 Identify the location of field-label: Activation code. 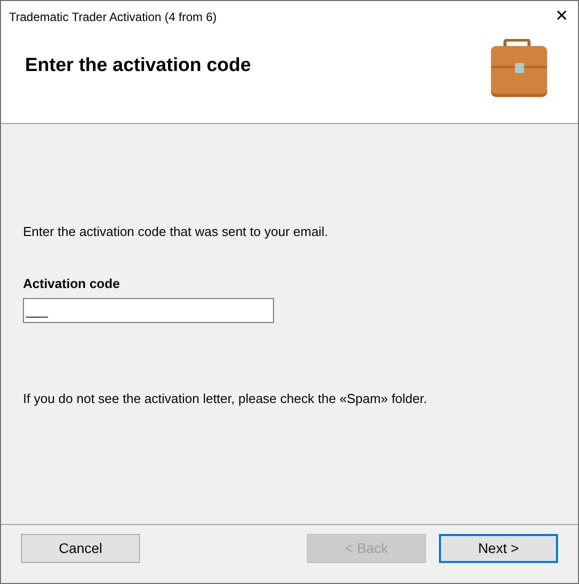
(72, 283).